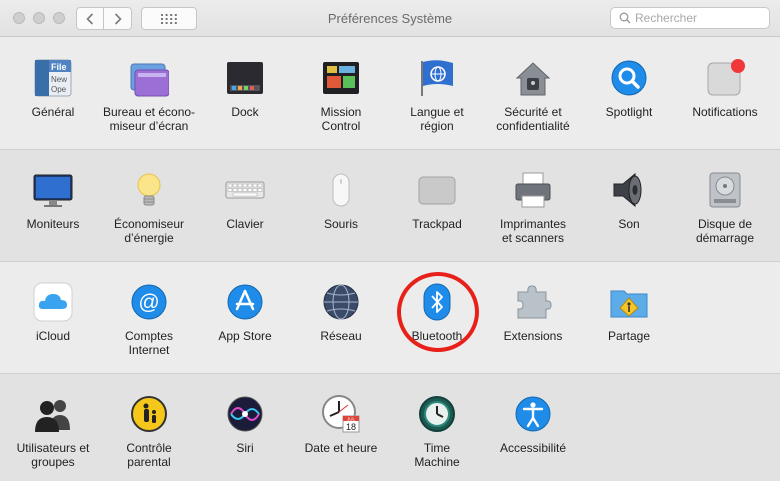 The image size is (780, 481). What do you see at coordinates (341, 302) in the screenshot?
I see `network-globe-icon` at bounding box center [341, 302].